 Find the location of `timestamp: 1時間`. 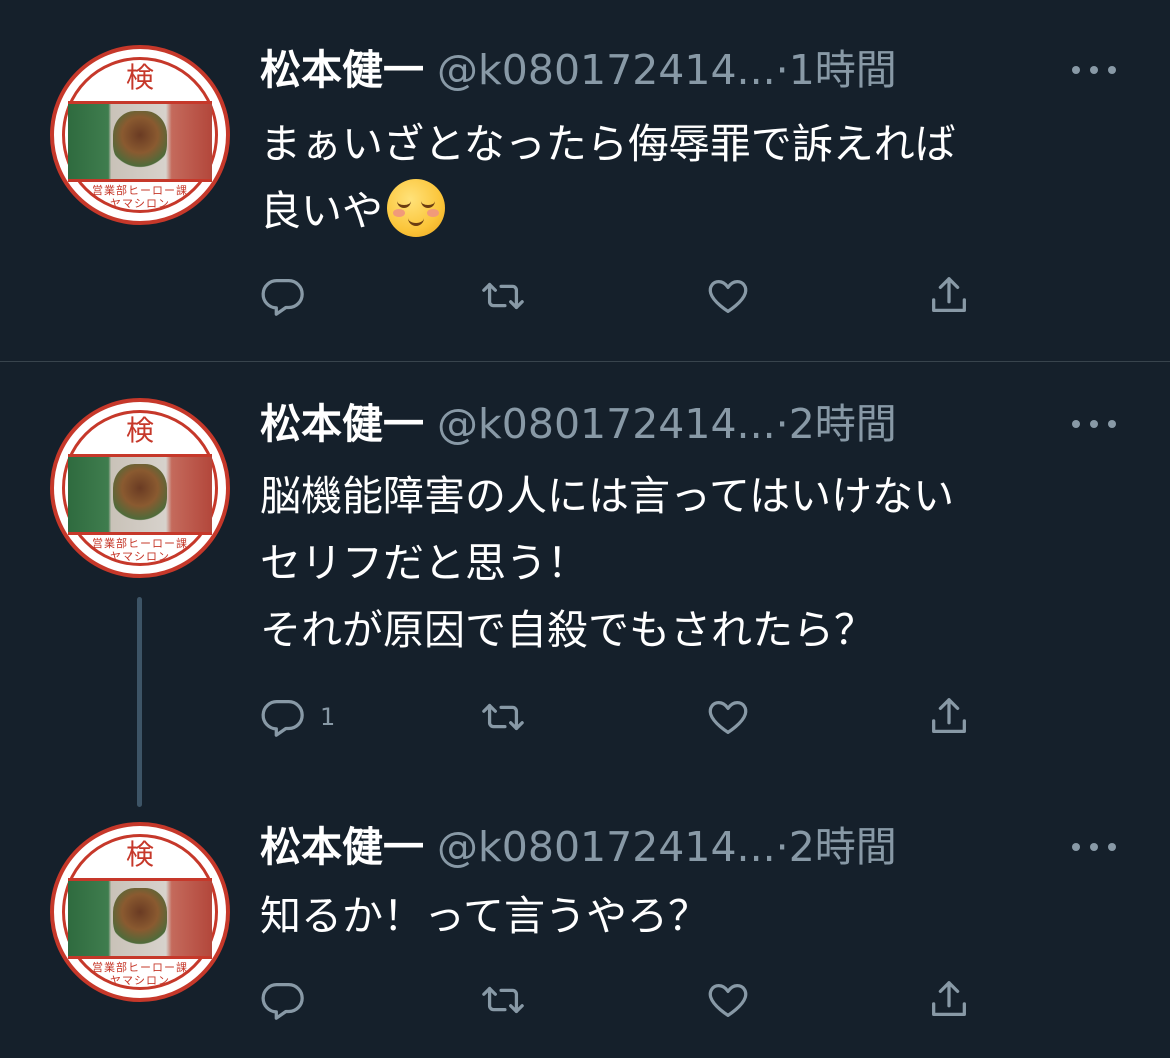

timestamp: 1時間 is located at coordinates (843, 70).